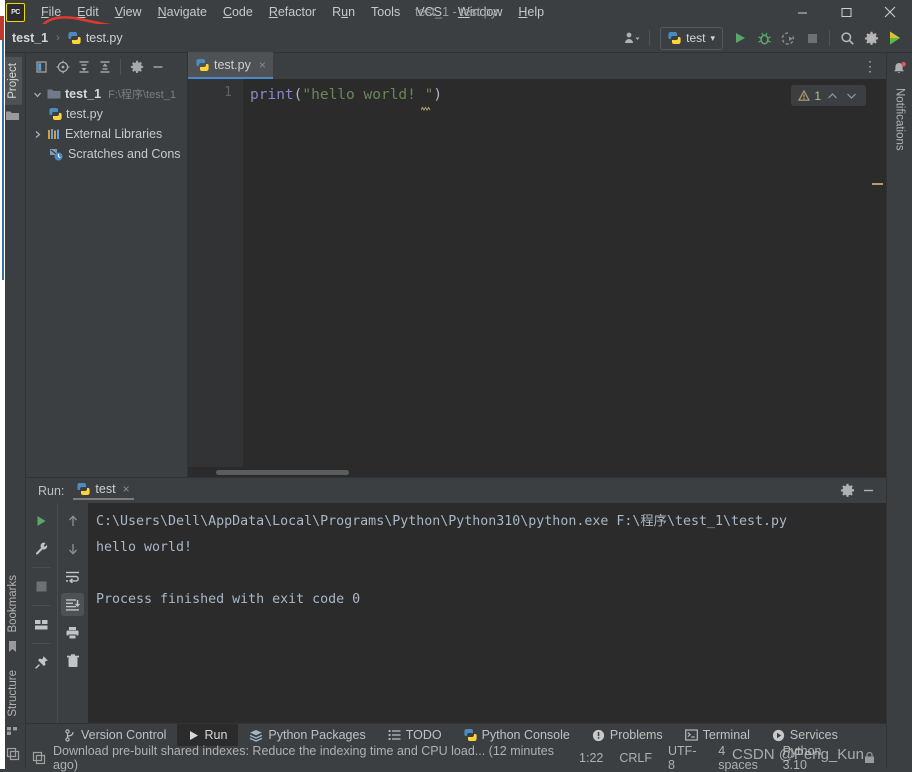 Image resolution: width=912 pixels, height=772 pixels. I want to click on navigation-bar: test_1 › test.py test ▾, so click(456, 38).